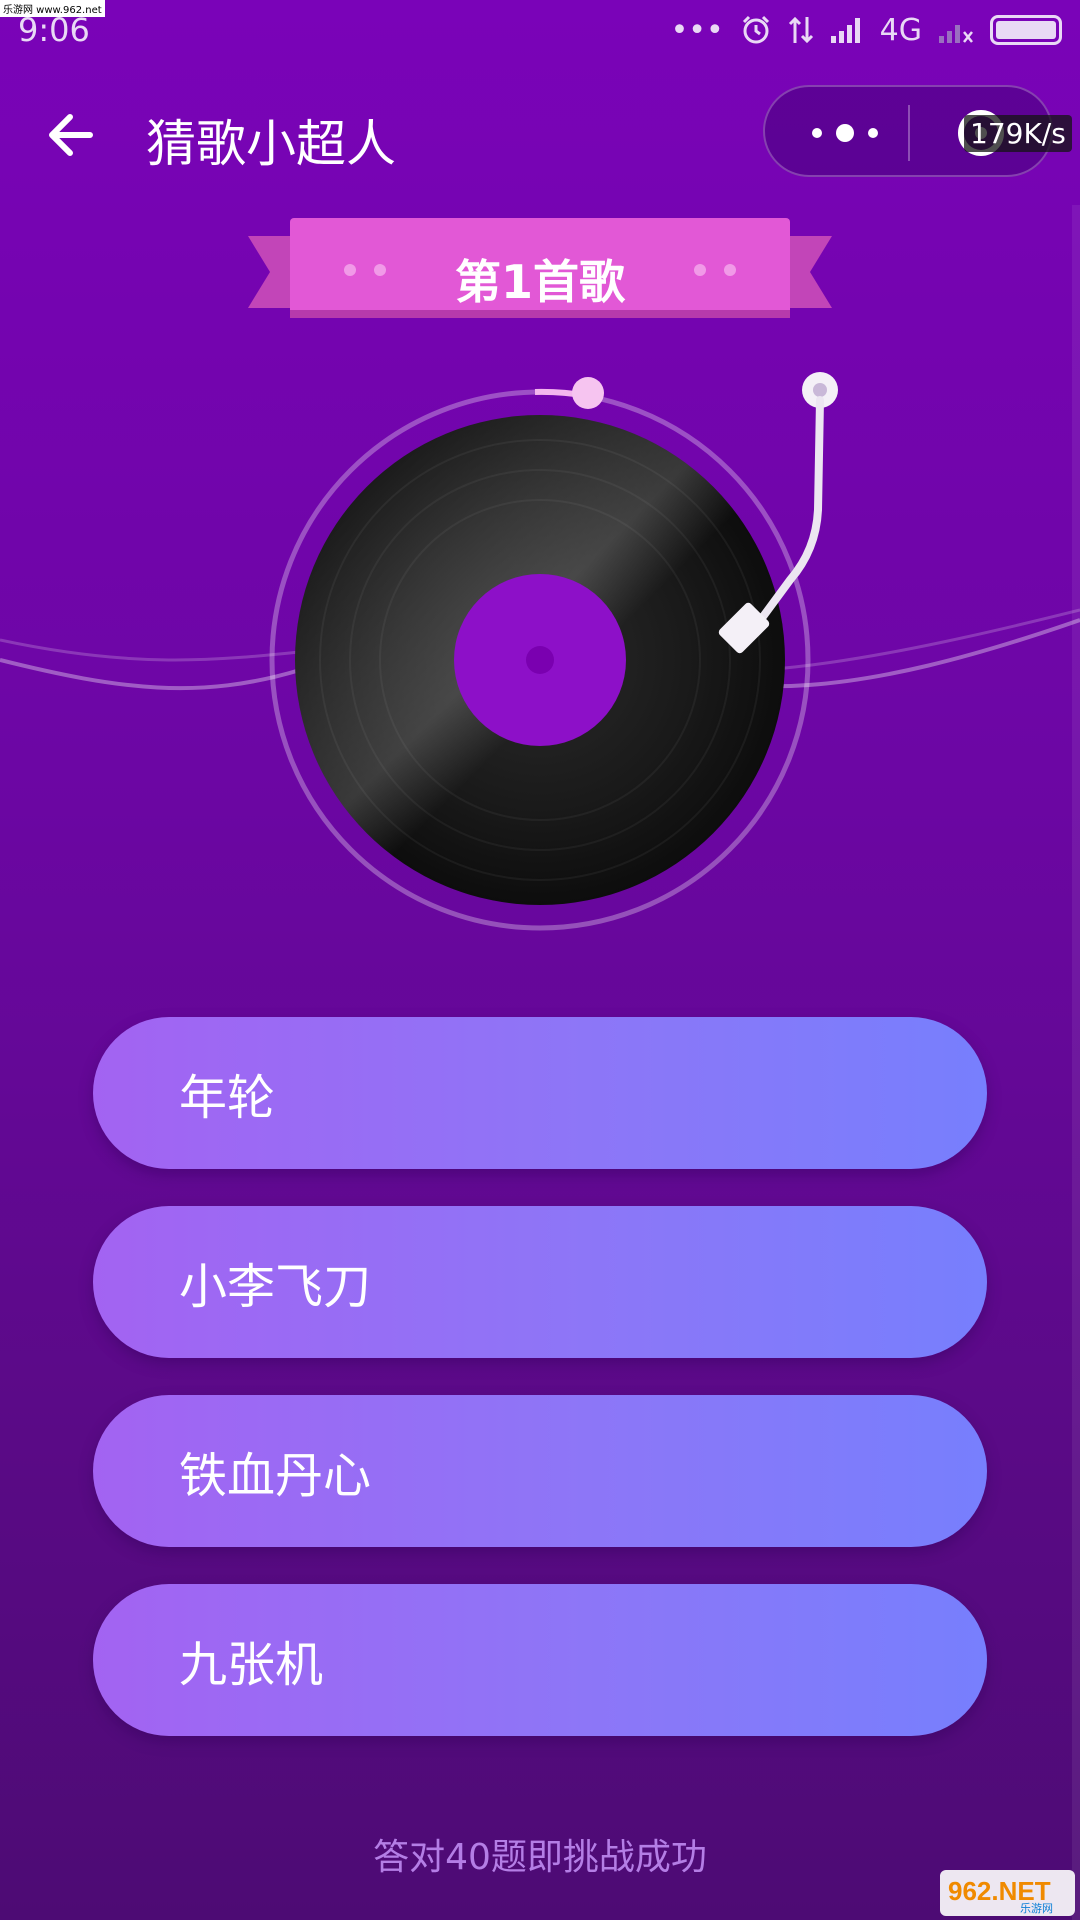 Image resolution: width=1080 pixels, height=1920 pixels. What do you see at coordinates (909, 133) in the screenshot?
I see `capsule-divider` at bounding box center [909, 133].